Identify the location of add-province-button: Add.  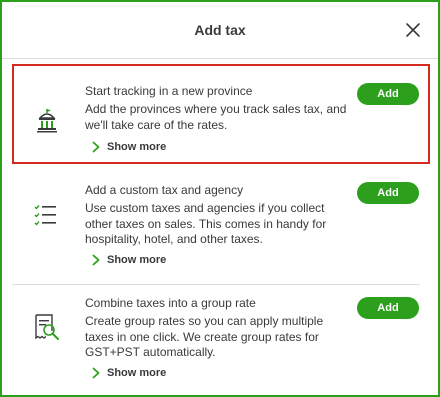
(388, 94).